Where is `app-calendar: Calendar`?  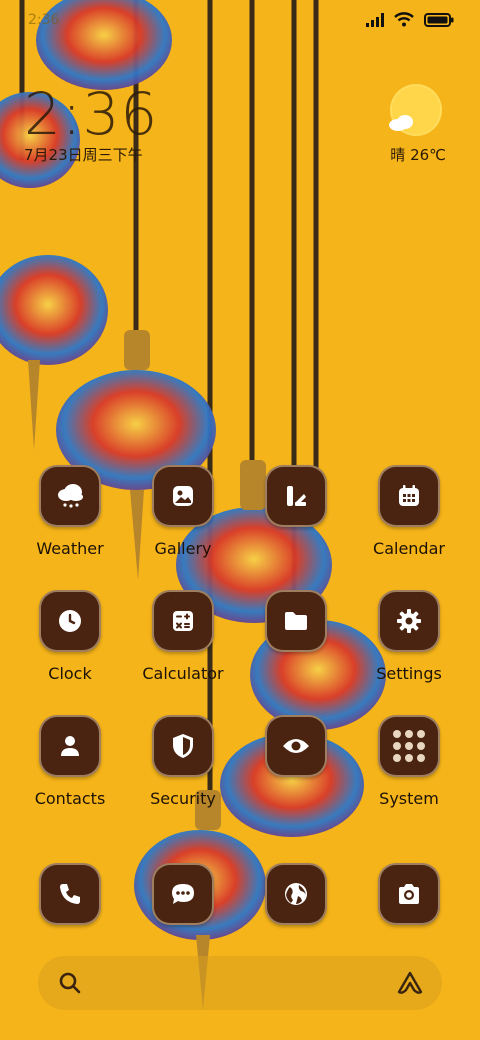 app-calendar: Calendar is located at coordinates (409, 511).